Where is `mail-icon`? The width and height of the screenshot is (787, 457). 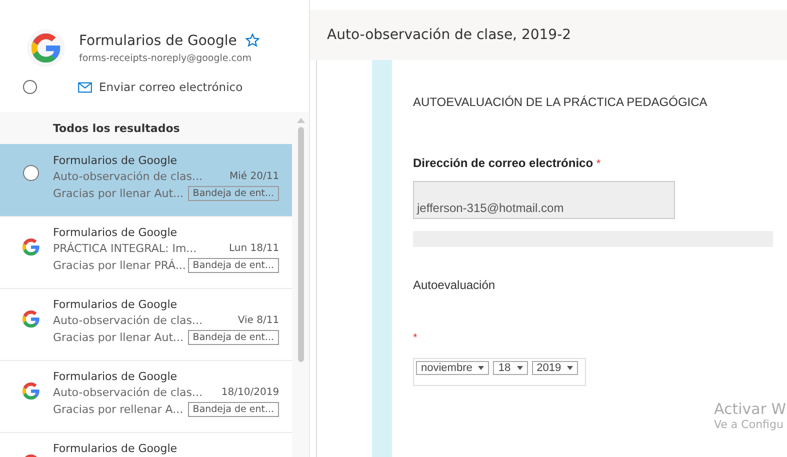
mail-icon is located at coordinates (85, 87).